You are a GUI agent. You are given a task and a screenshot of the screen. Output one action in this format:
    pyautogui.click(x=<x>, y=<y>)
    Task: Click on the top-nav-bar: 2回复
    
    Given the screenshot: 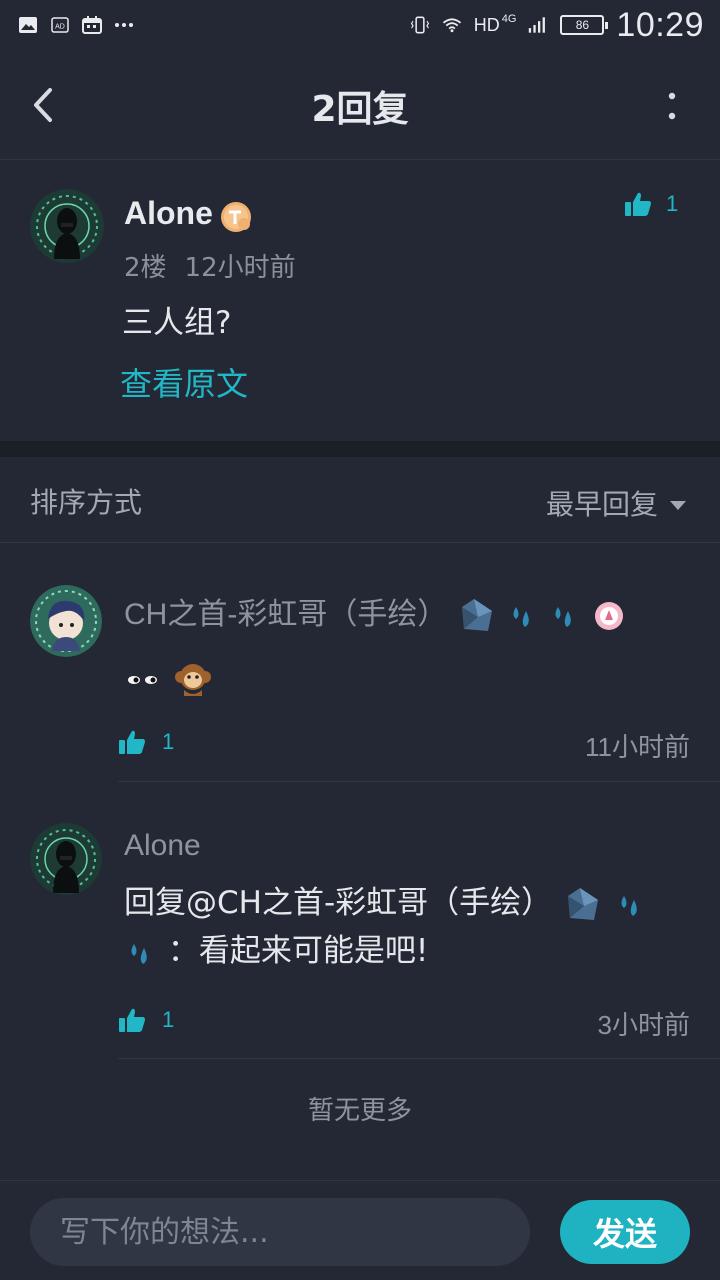 What is the action you would take?
    pyautogui.click(x=360, y=105)
    